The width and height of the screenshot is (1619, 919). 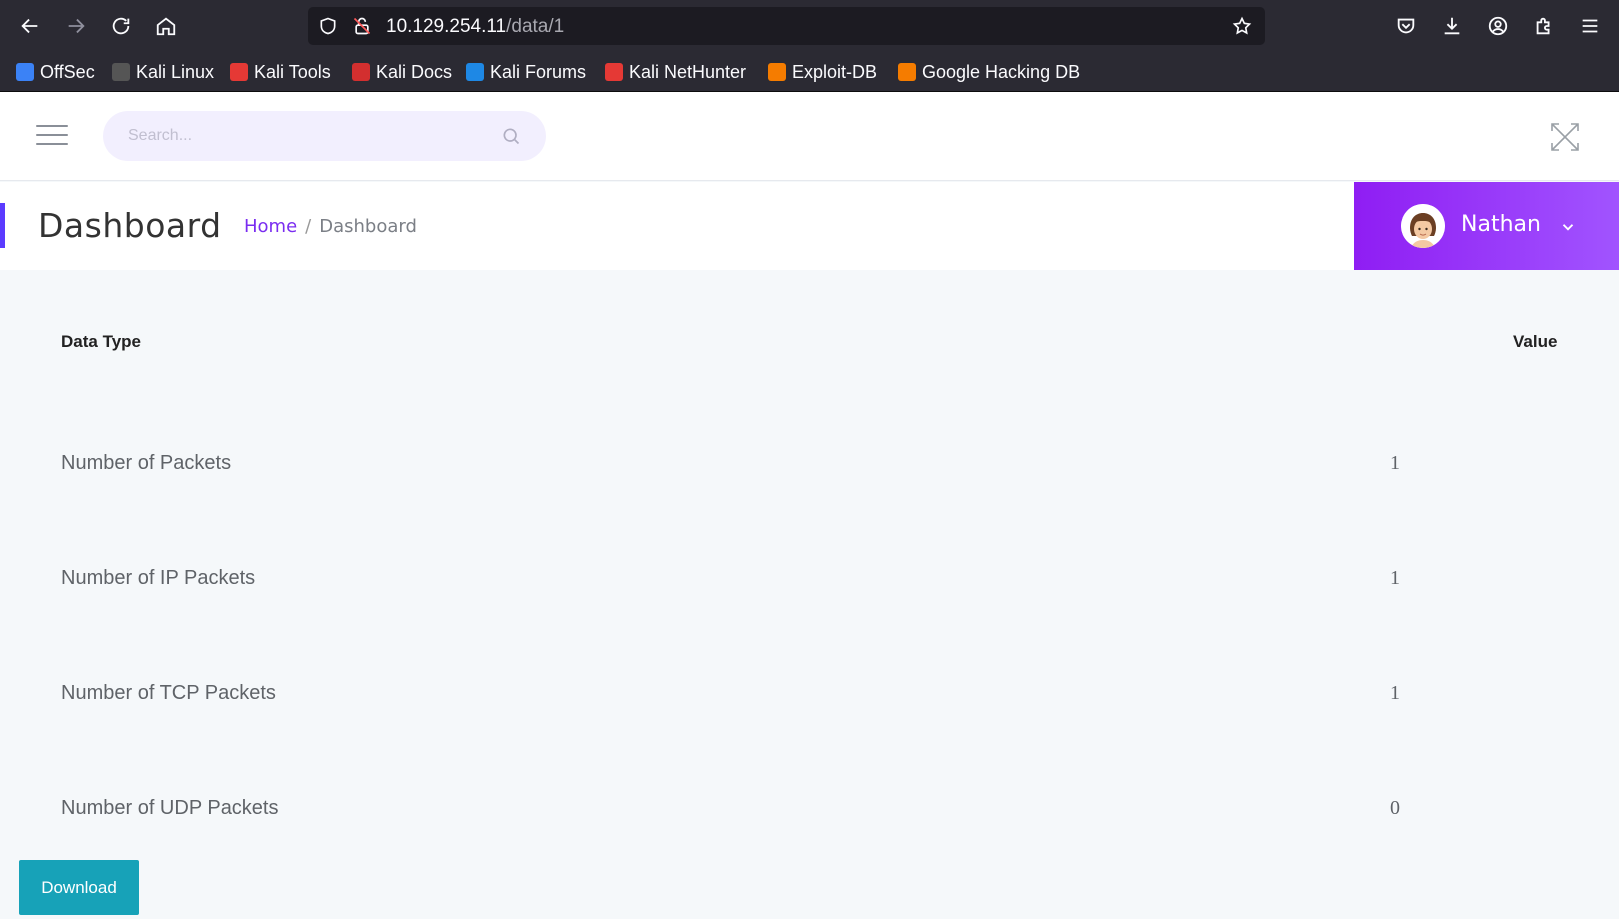 What do you see at coordinates (67, 71) in the screenshot?
I see `bookmark-label: OffSec` at bounding box center [67, 71].